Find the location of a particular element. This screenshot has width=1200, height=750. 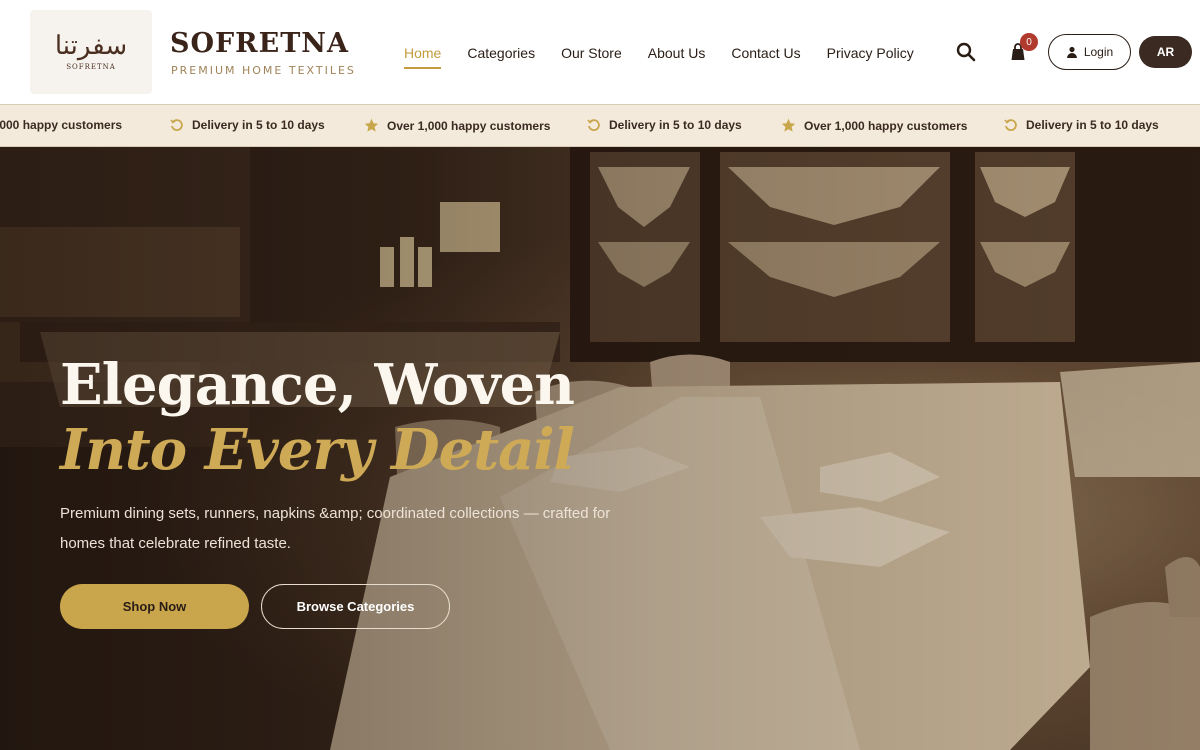

logo: سفرتنا SOFRETNA is located at coordinates (91, 52).